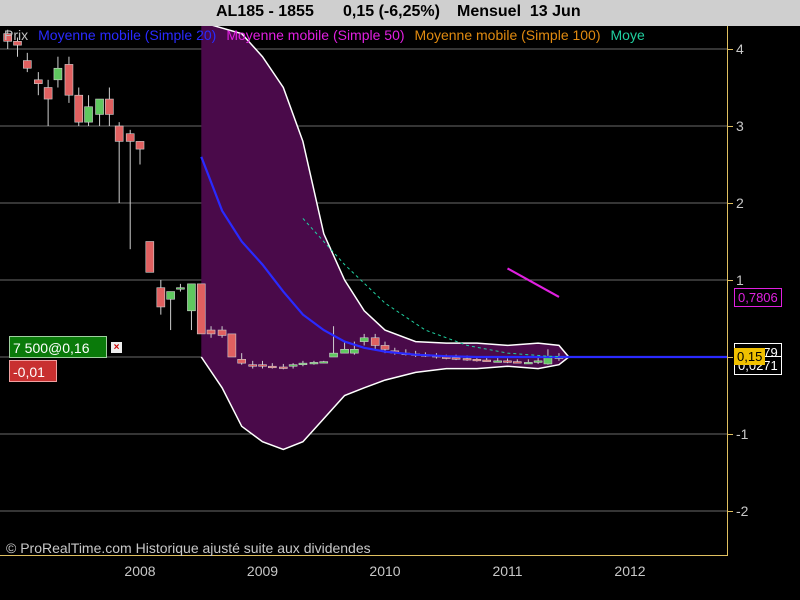  What do you see at coordinates (58, 347) in the screenshot?
I see `order-label: 7 500@0,16` at bounding box center [58, 347].